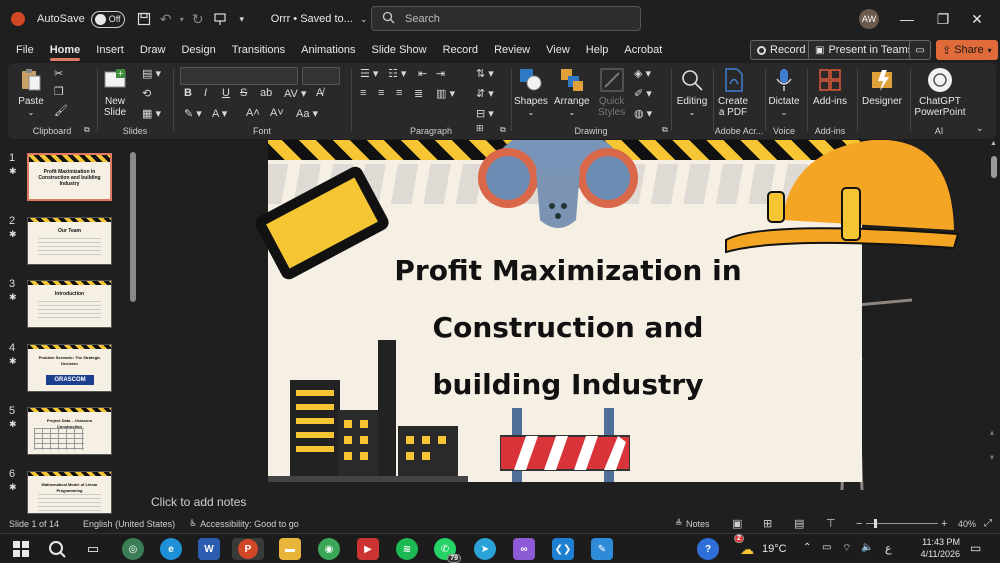 The image size is (1000, 563). What do you see at coordinates (249, 524) in the screenshot?
I see `accessibility-status: Accessibility: Good to go` at bounding box center [249, 524].